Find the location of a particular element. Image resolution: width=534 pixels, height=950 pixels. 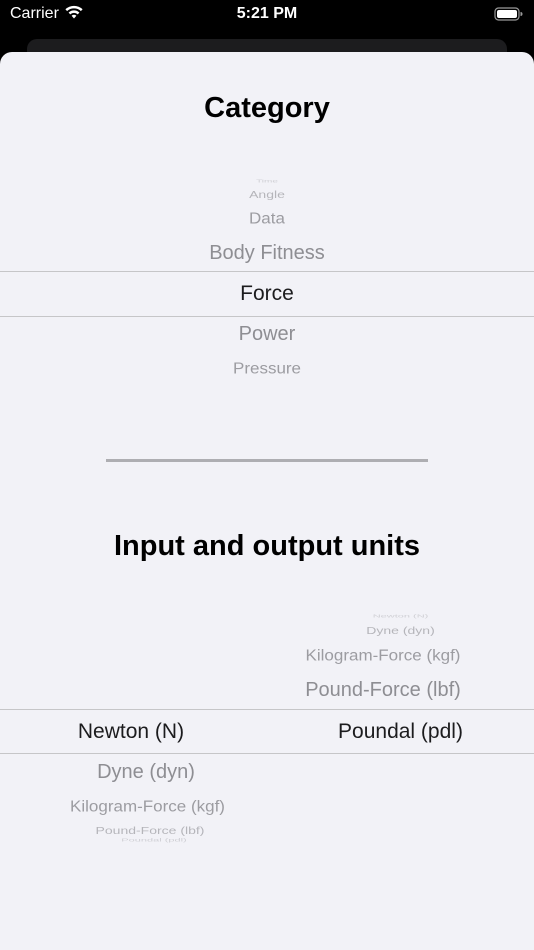

units-title: Input and output units is located at coordinates (267, 546).